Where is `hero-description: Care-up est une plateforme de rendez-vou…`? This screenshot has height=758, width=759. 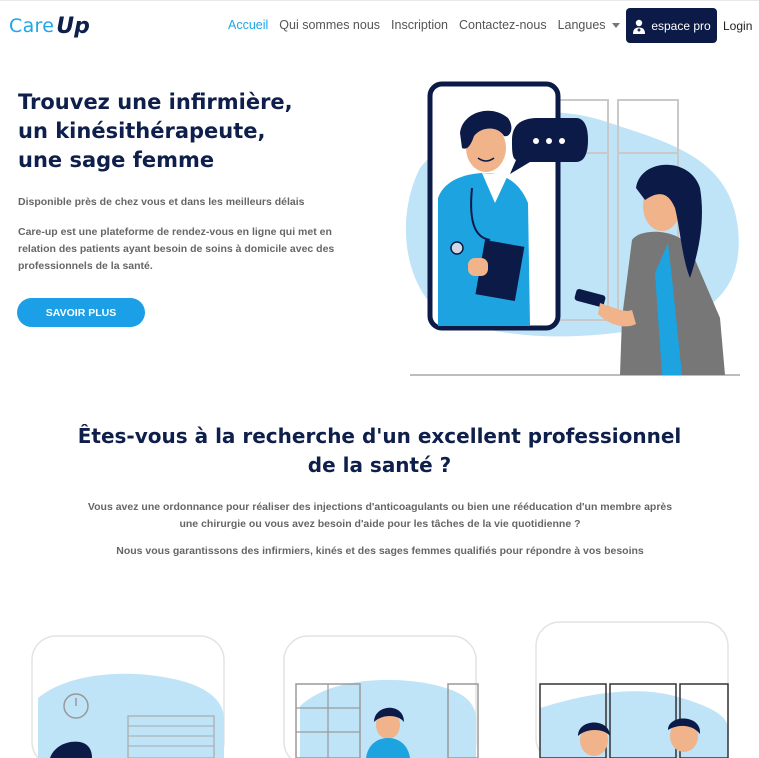
hero-description: Care-up est une plateforme de rendez-vou… is located at coordinates (176, 249).